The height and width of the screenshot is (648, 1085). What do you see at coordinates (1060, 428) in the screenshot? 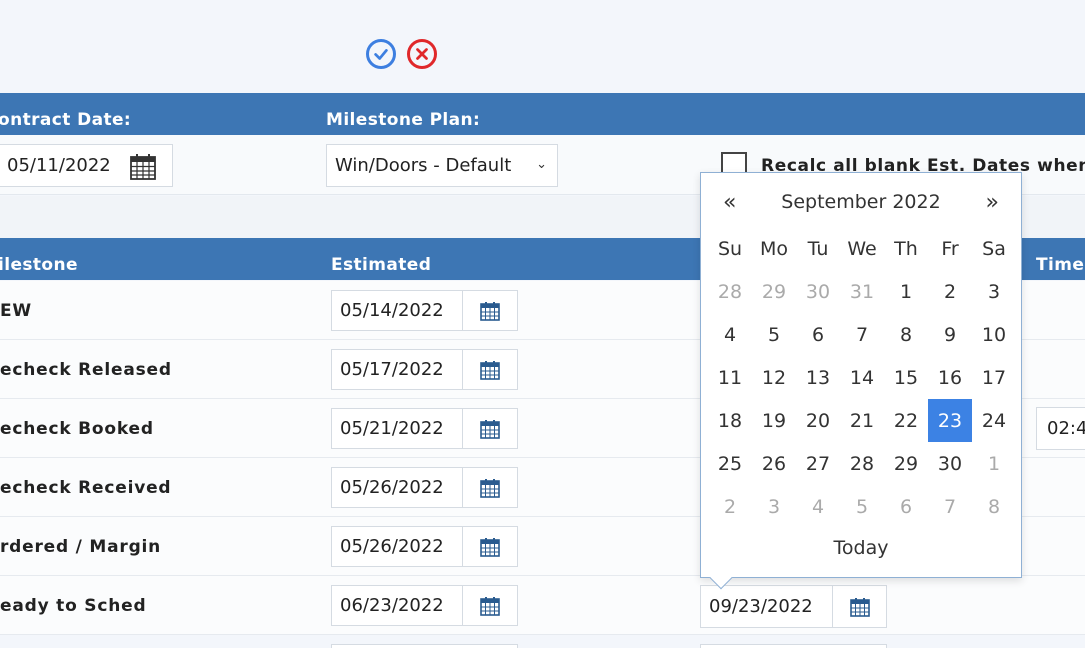
I see `time-field: 02:4` at bounding box center [1060, 428].